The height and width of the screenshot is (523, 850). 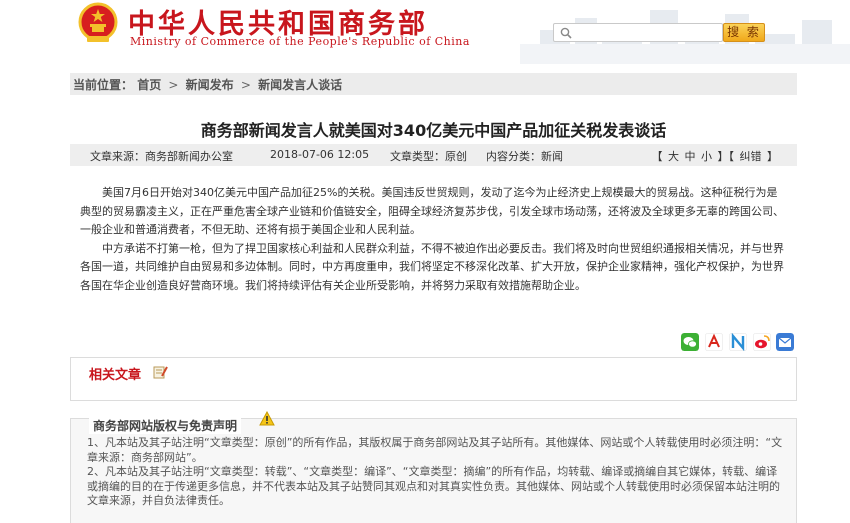 I want to click on pencil-note-icon, so click(x=160, y=372).